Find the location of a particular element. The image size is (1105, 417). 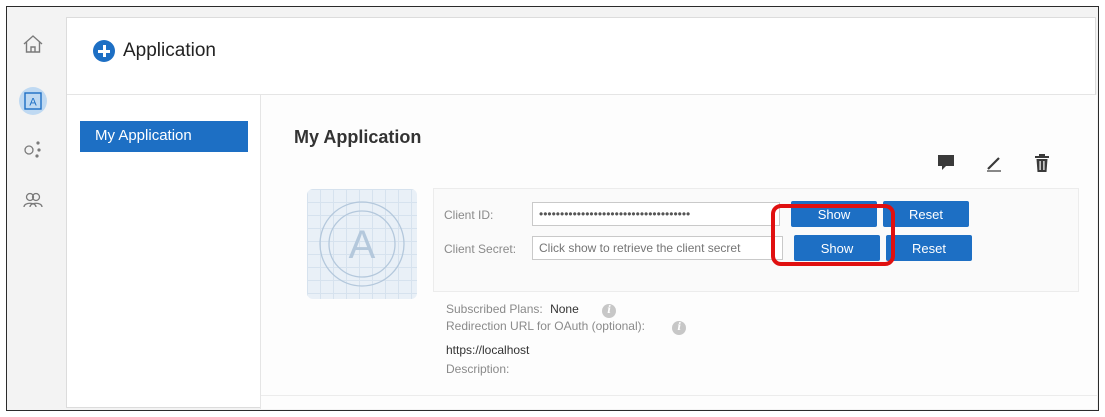

client-id-field is located at coordinates (656, 214).